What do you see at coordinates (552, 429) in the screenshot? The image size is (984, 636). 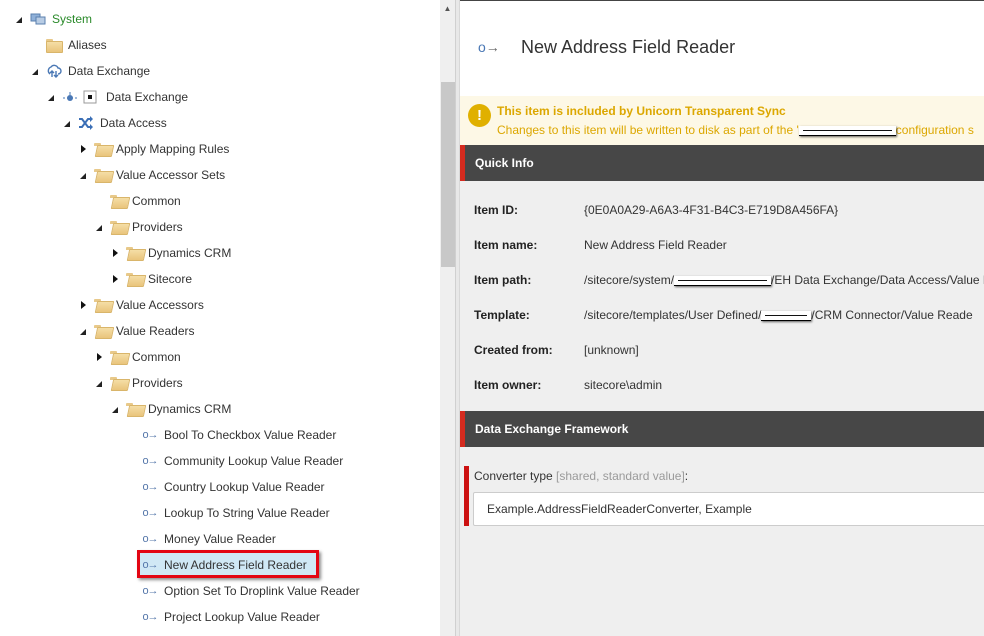 I see `section-title: Data Exchange Framework` at bounding box center [552, 429].